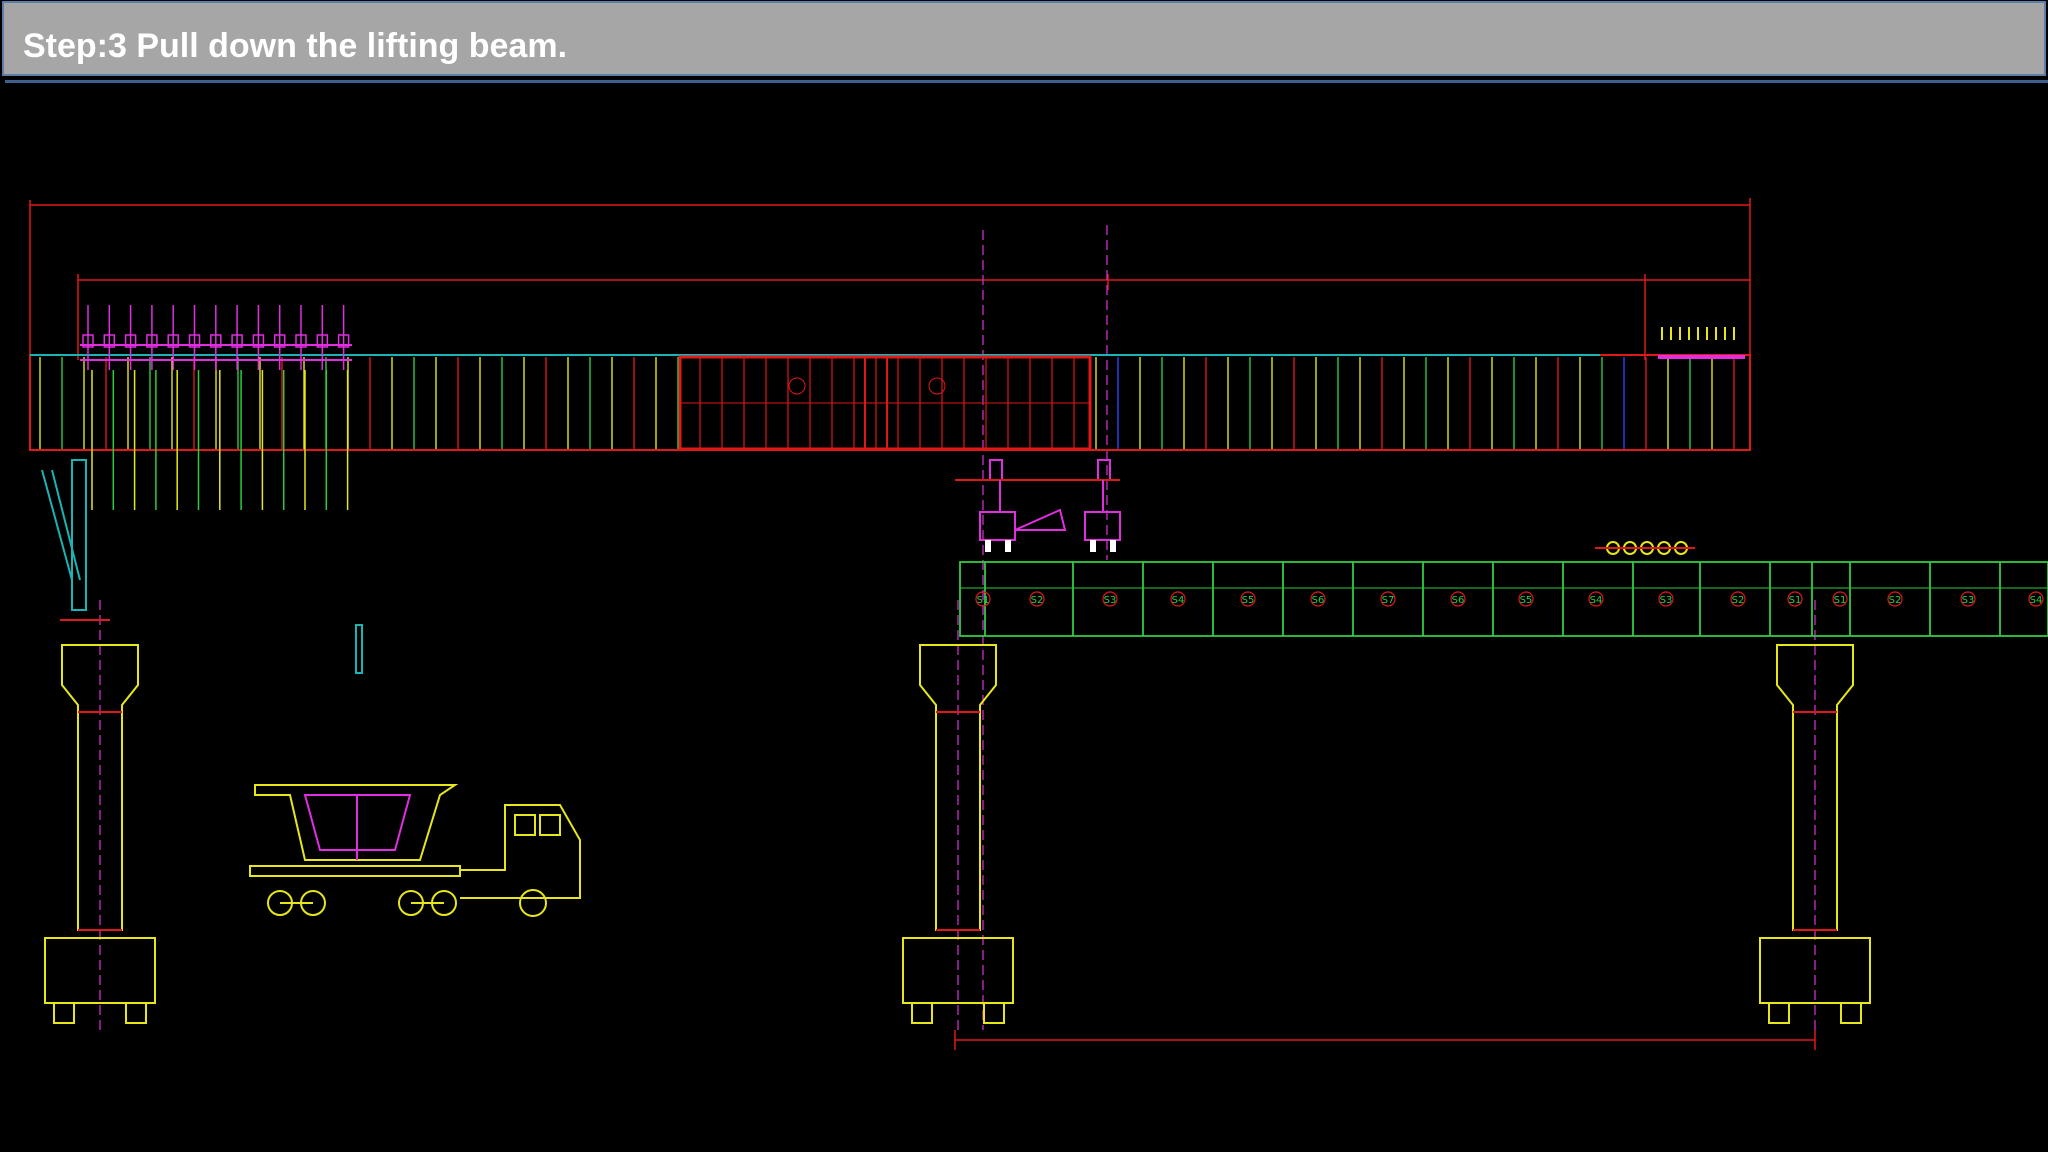 The image size is (2048, 1152). I want to click on deck-segments, so click(1503, 599).